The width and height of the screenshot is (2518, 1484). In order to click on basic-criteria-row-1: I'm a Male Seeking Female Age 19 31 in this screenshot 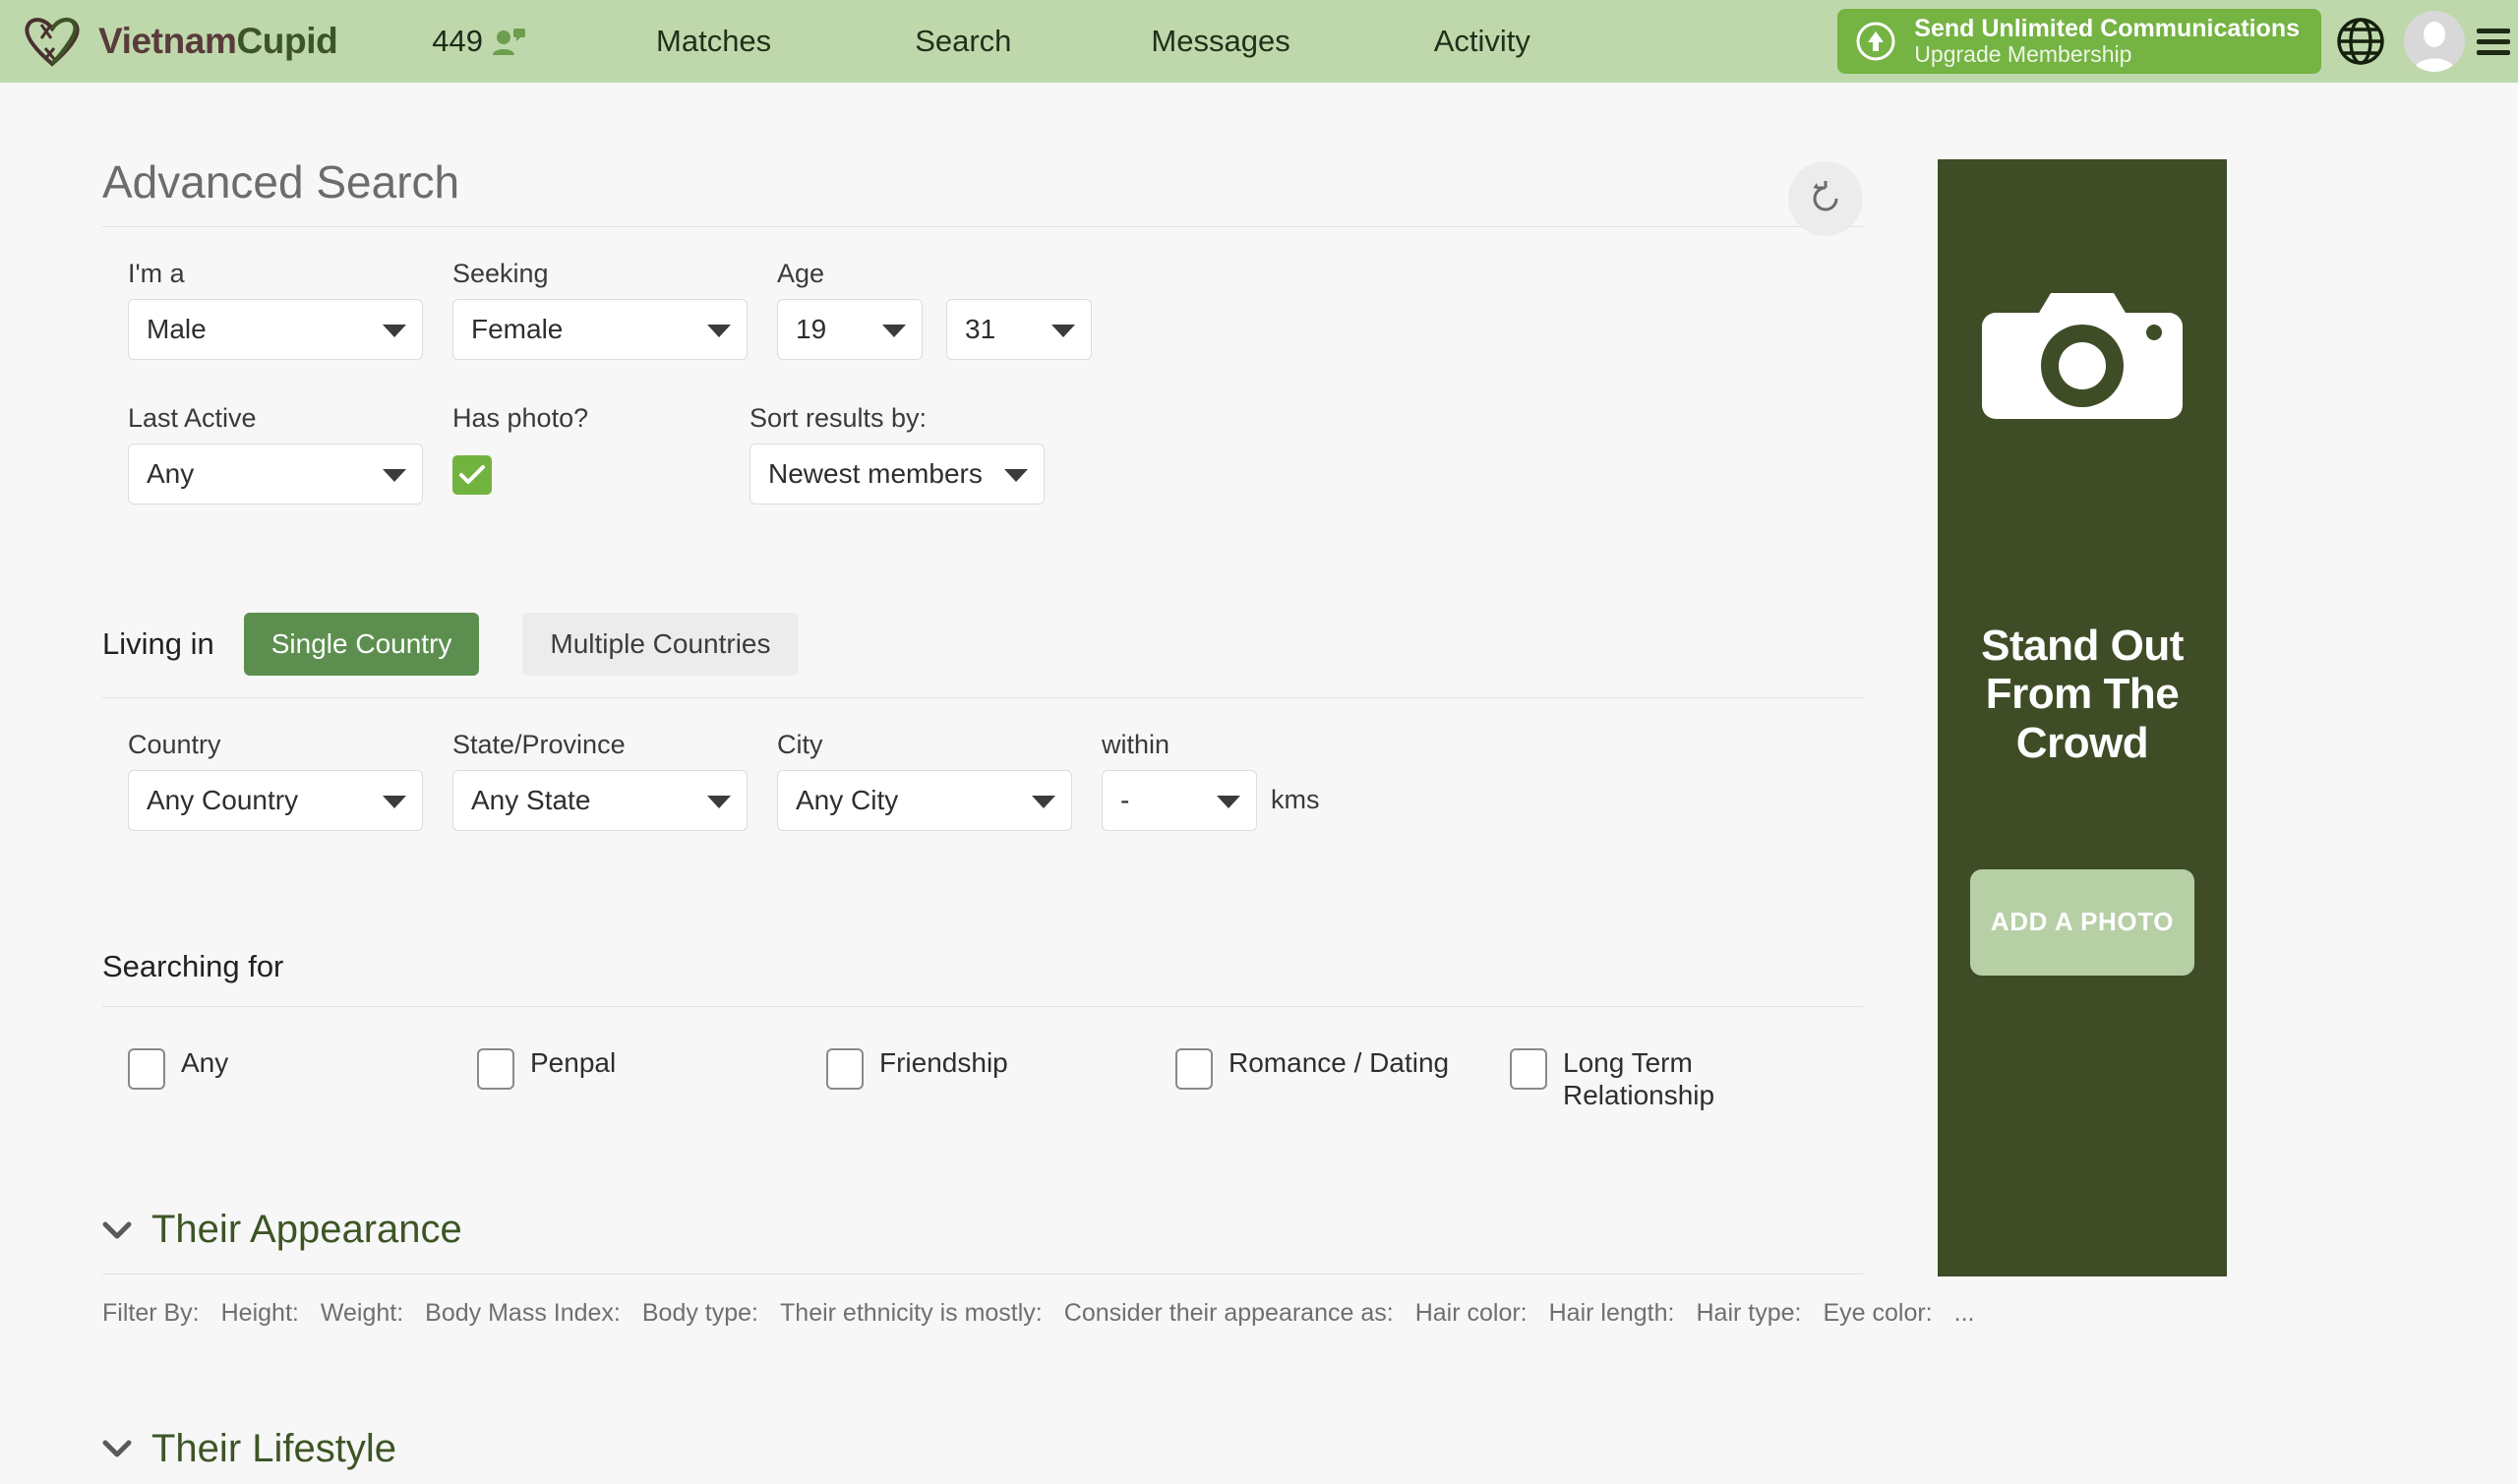, I will do `click(1028, 309)`.